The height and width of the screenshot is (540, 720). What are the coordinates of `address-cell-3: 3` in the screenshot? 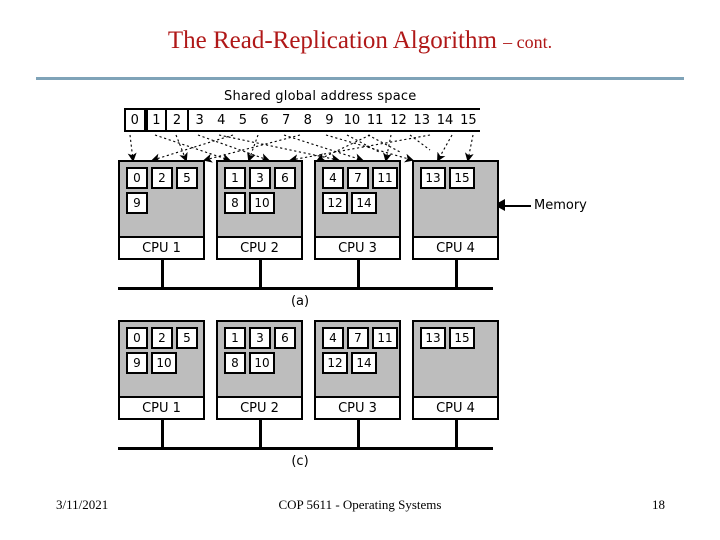 It's located at (199, 120).